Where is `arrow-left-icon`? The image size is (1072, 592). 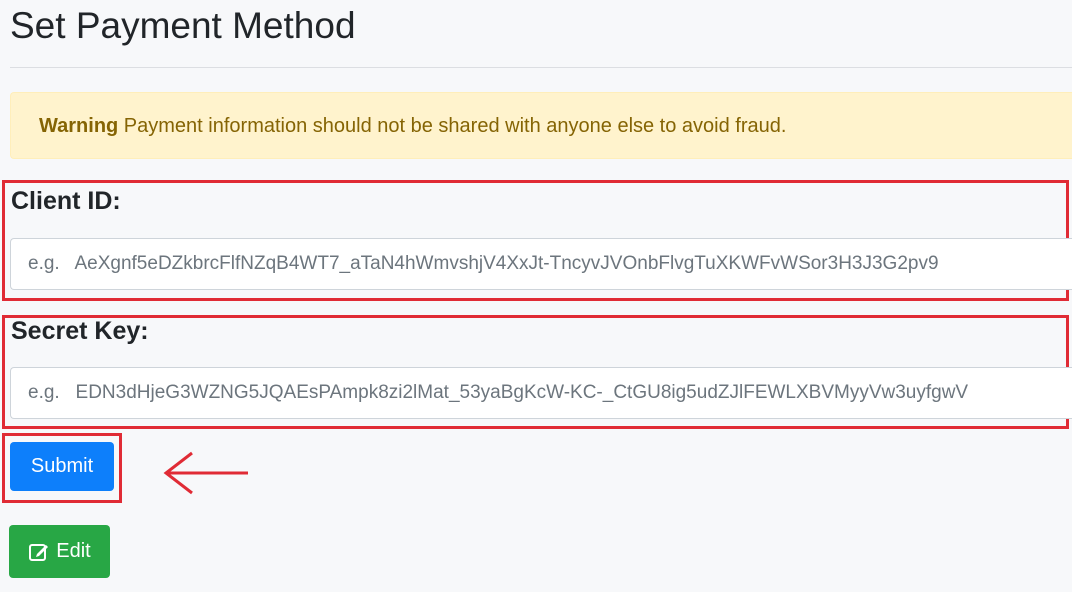 arrow-left-icon is located at coordinates (205, 473).